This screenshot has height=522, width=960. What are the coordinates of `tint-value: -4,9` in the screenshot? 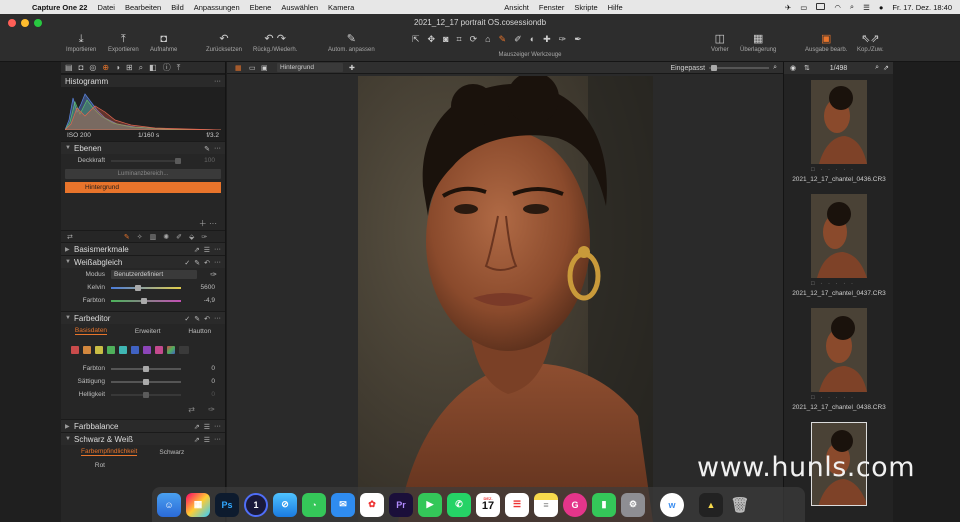 It's located at (204, 300).